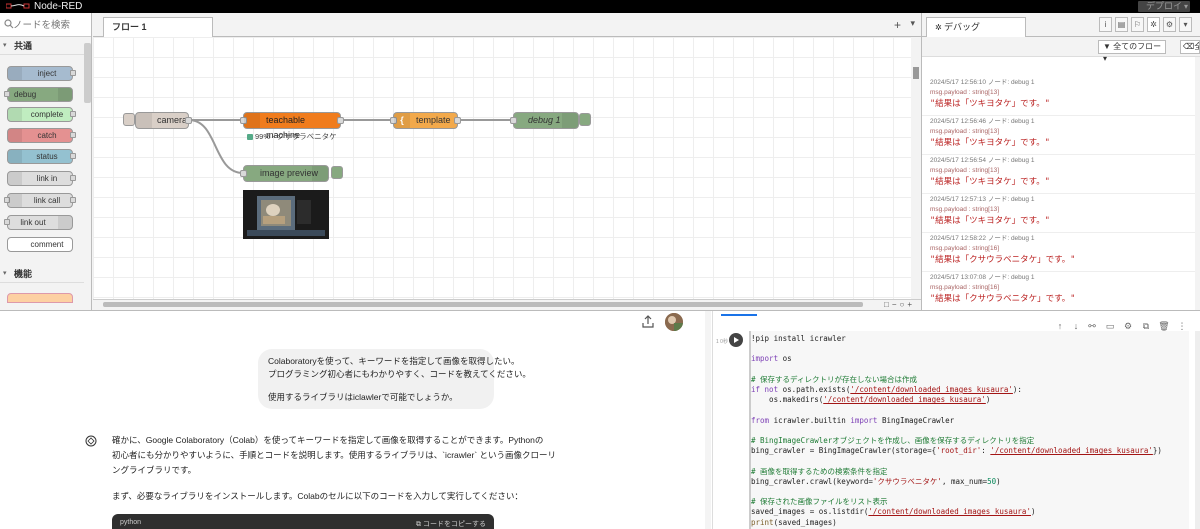 The width and height of the screenshot is (1200, 529). What do you see at coordinates (1169, 24) in the screenshot?
I see `gear-icon: ⚙` at bounding box center [1169, 24].